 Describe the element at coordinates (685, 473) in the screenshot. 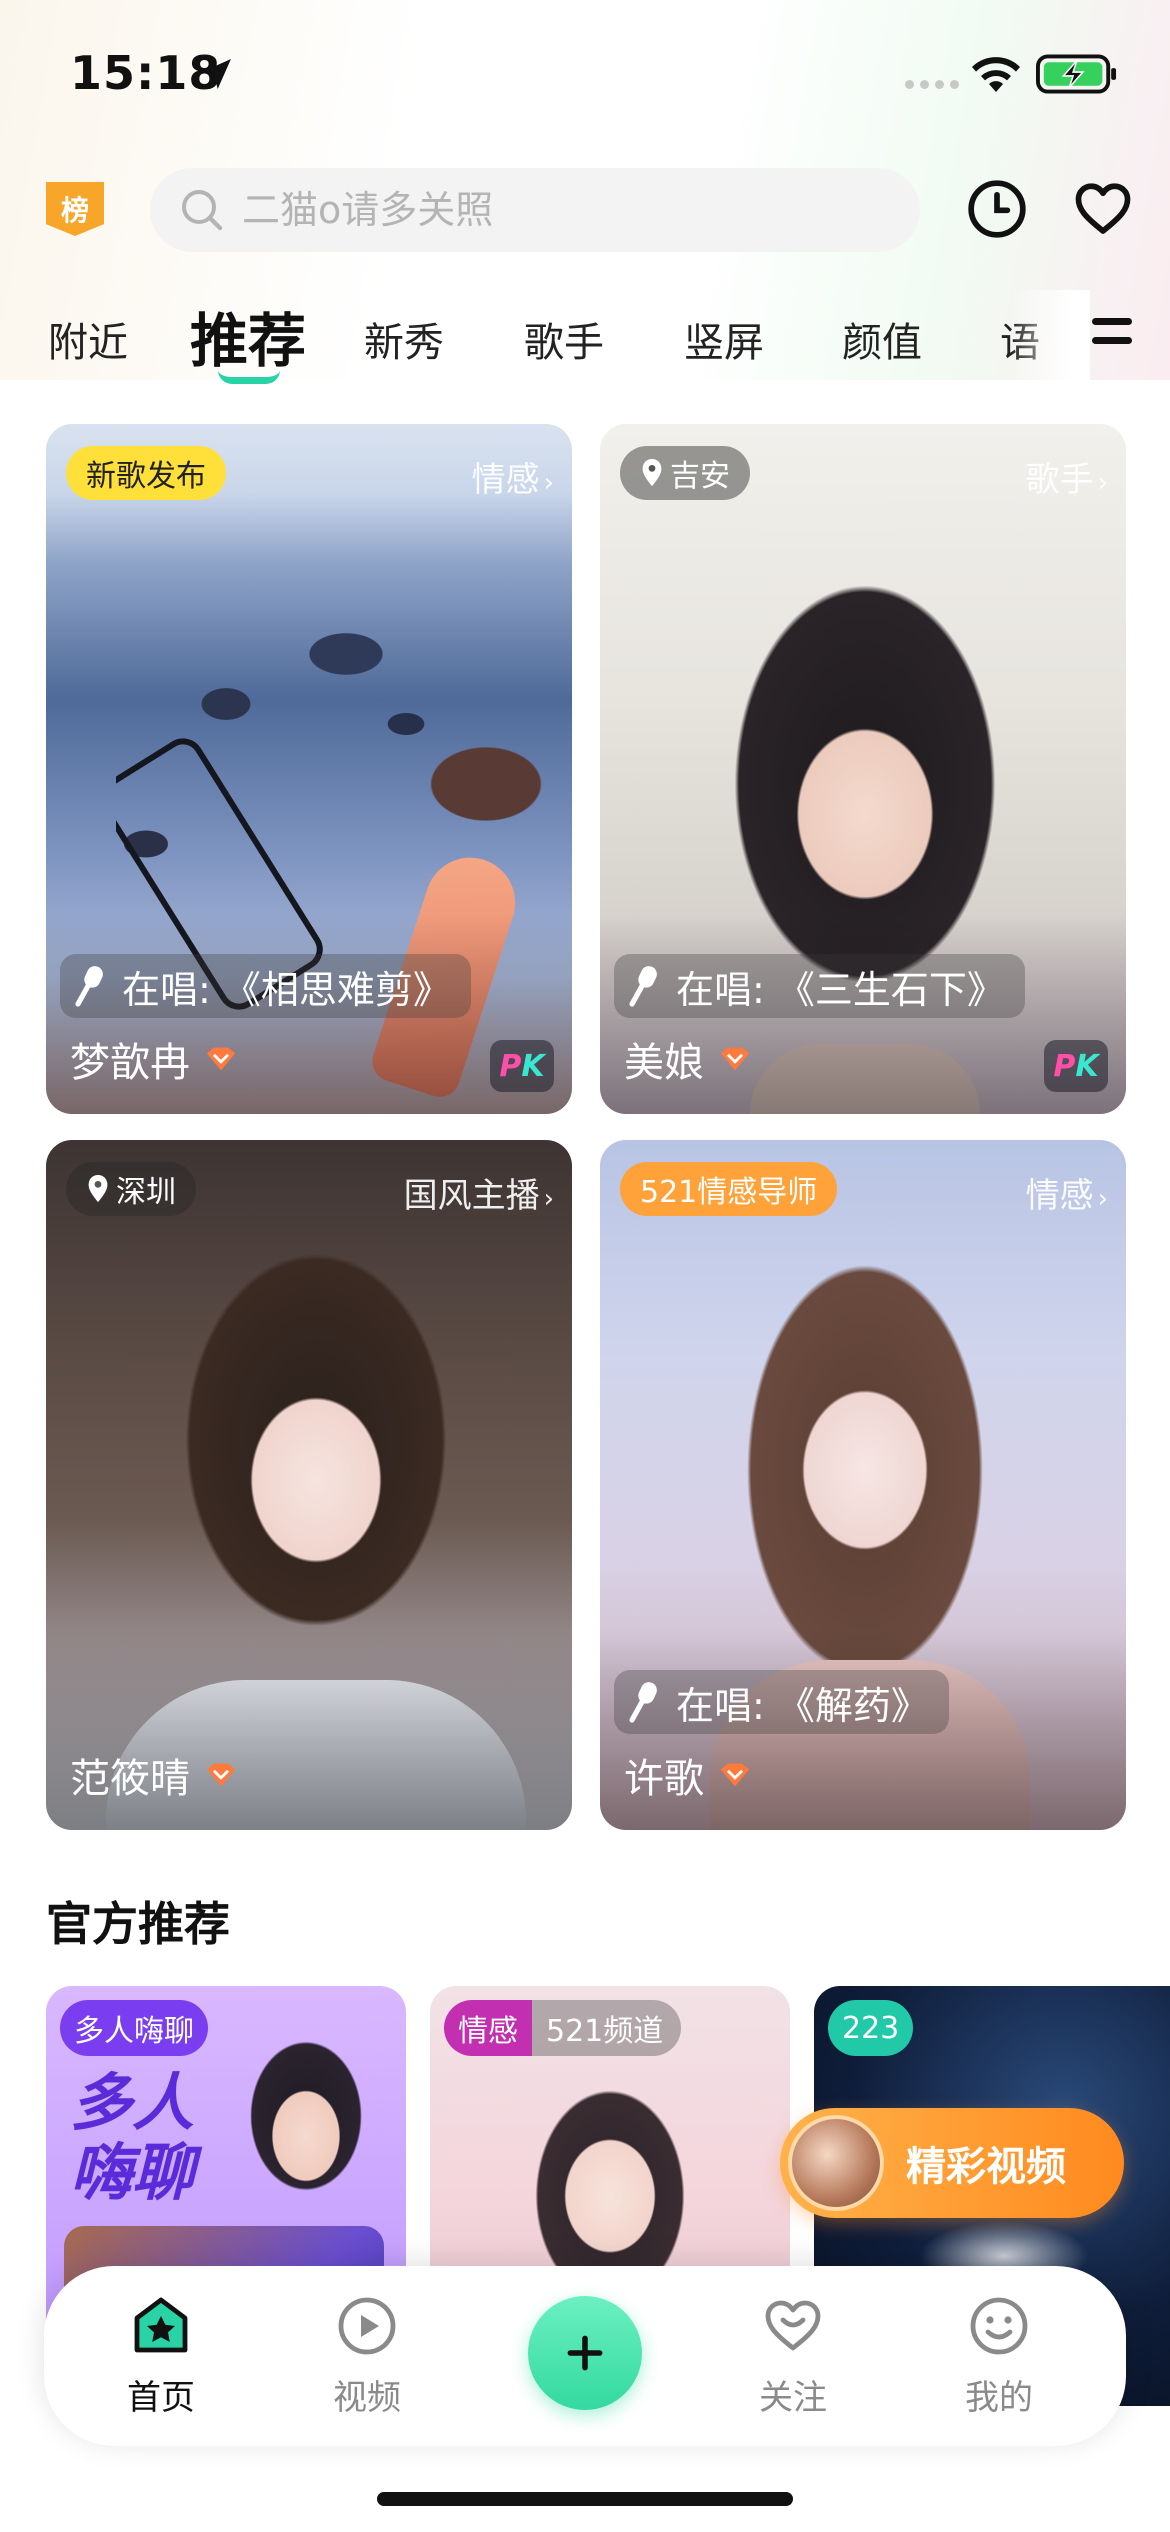

I see `location-tag: 吉安` at that location.